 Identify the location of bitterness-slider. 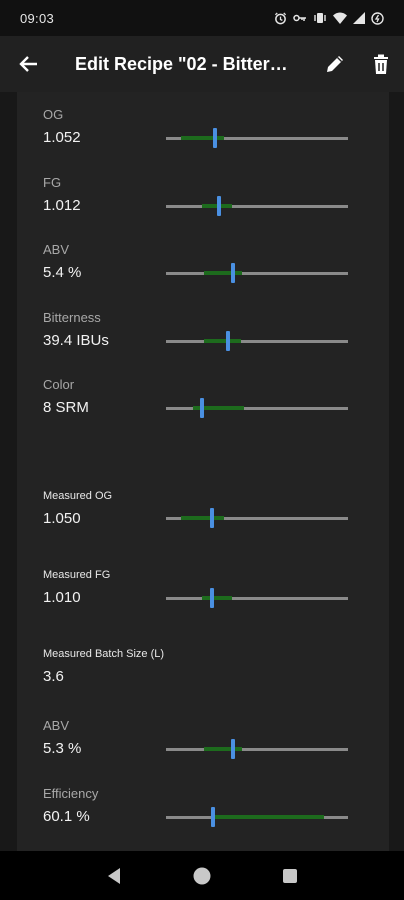
(257, 341).